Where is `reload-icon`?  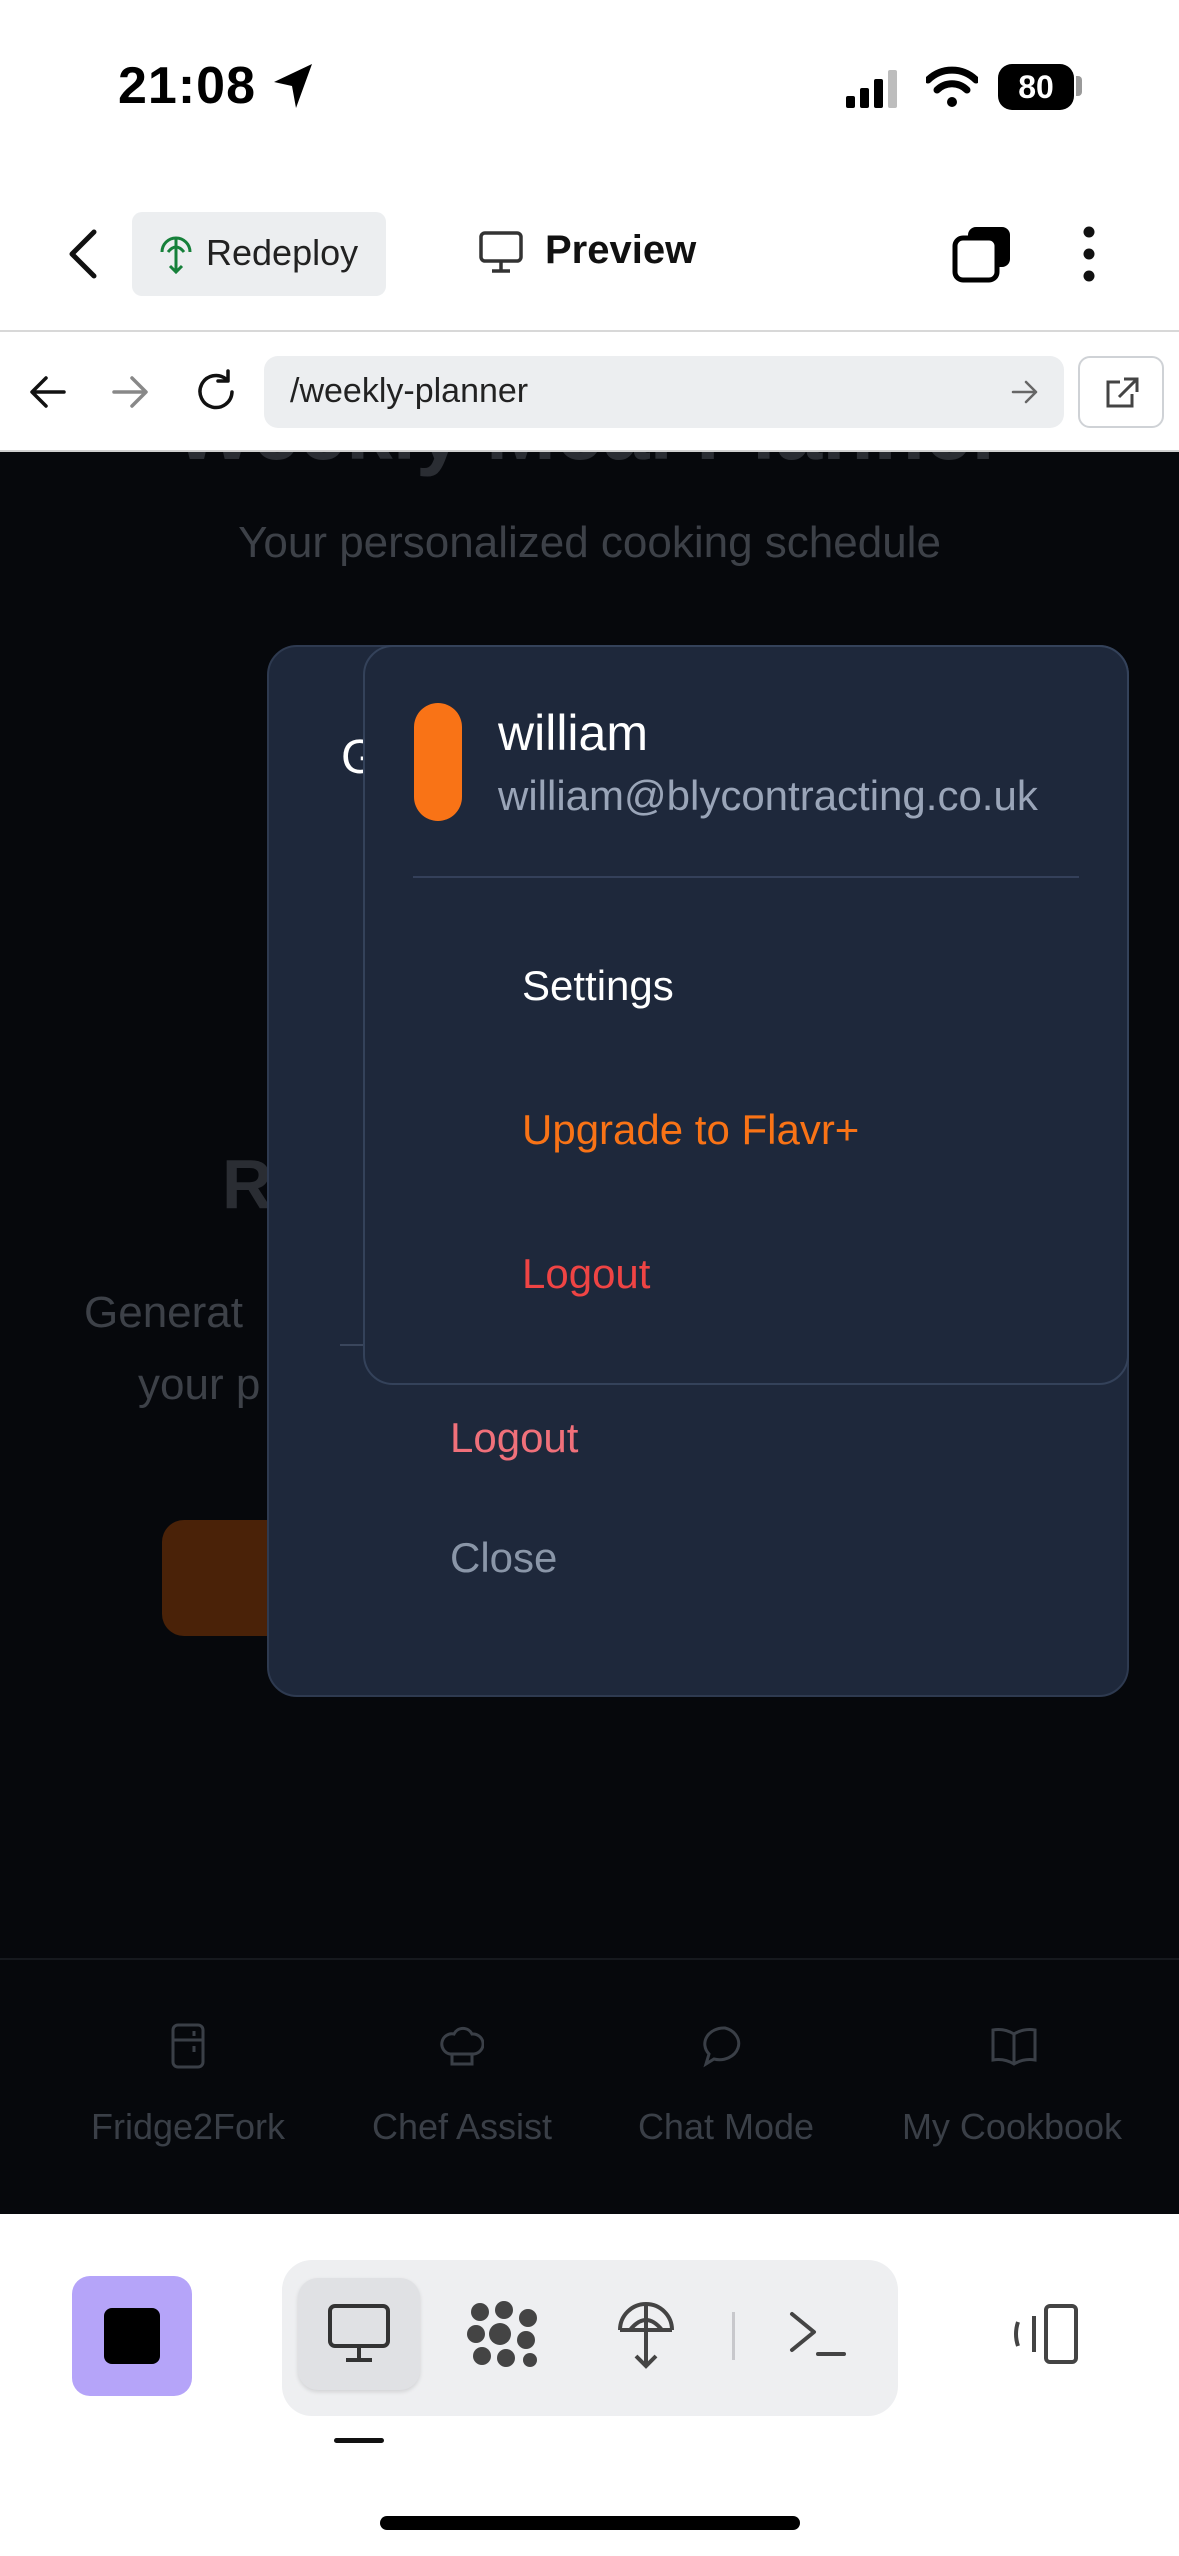
reload-icon is located at coordinates (216, 392).